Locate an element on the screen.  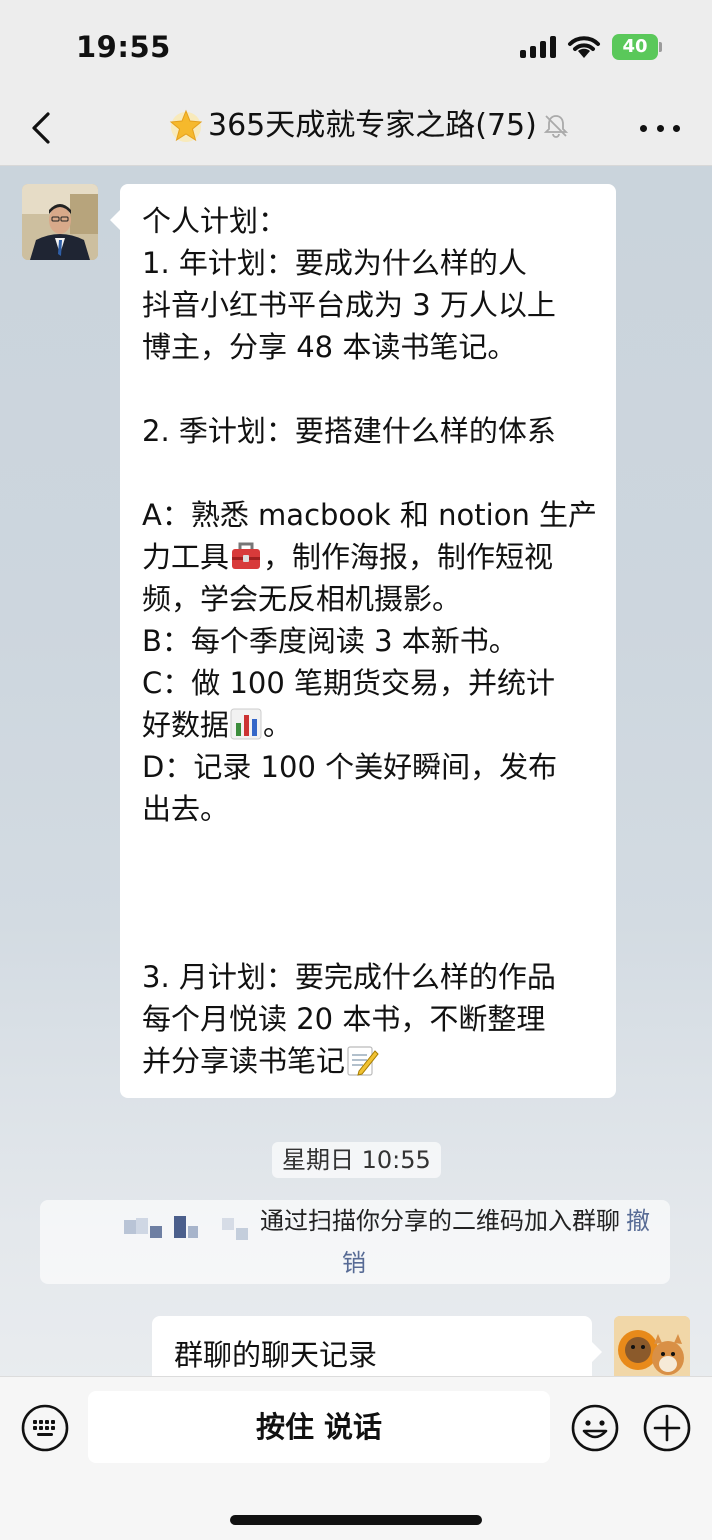
nav-bar: 365天成就专家之路(75) is located at coordinates (356, 128).